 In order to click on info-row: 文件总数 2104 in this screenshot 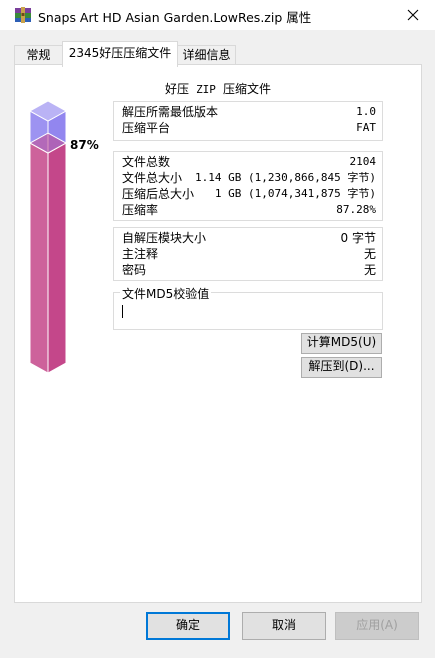, I will do `click(248, 162)`.